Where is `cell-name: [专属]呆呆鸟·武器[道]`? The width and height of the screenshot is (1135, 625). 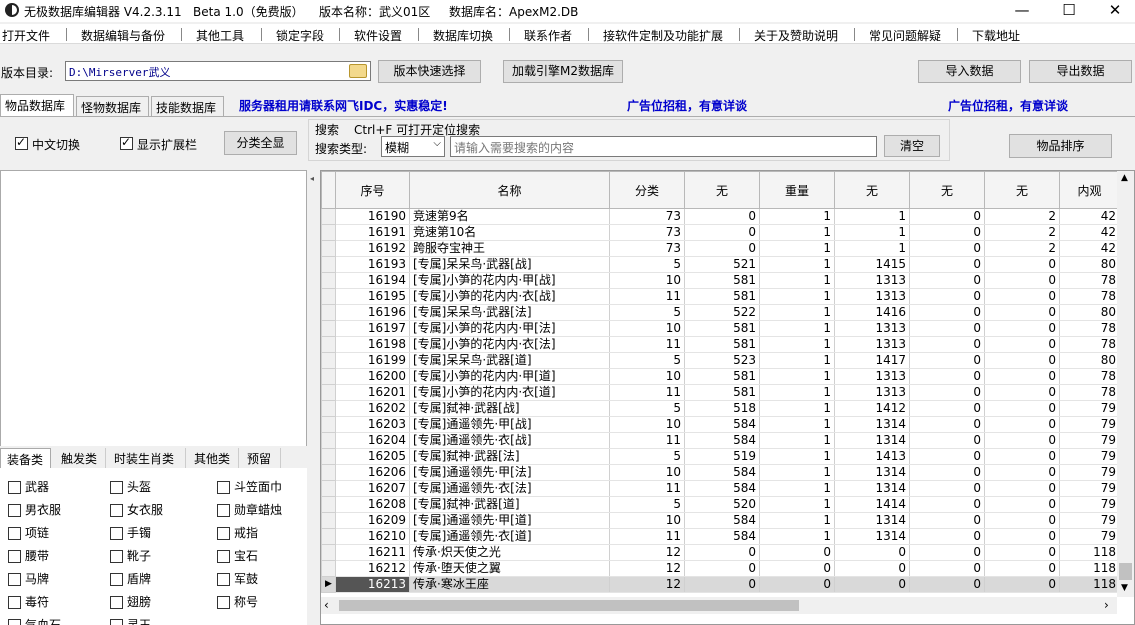 cell-name: [专属]呆呆鸟·武器[道] is located at coordinates (509, 360).